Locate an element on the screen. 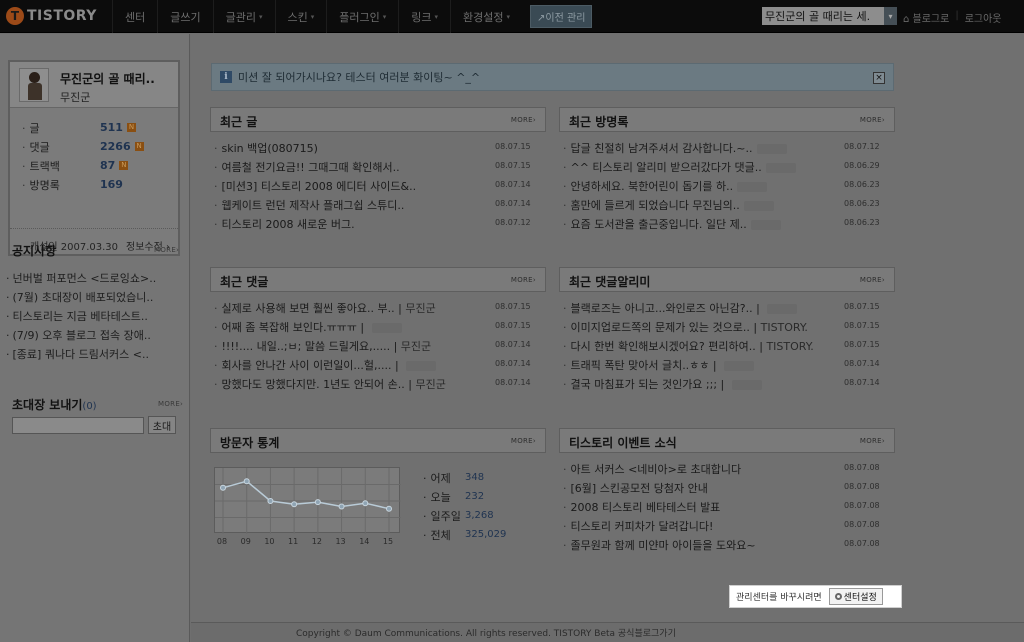  list-item: 요즘 도서관을 출근중입니다. 일단 제.. 08.06.23 is located at coordinates (727, 225).